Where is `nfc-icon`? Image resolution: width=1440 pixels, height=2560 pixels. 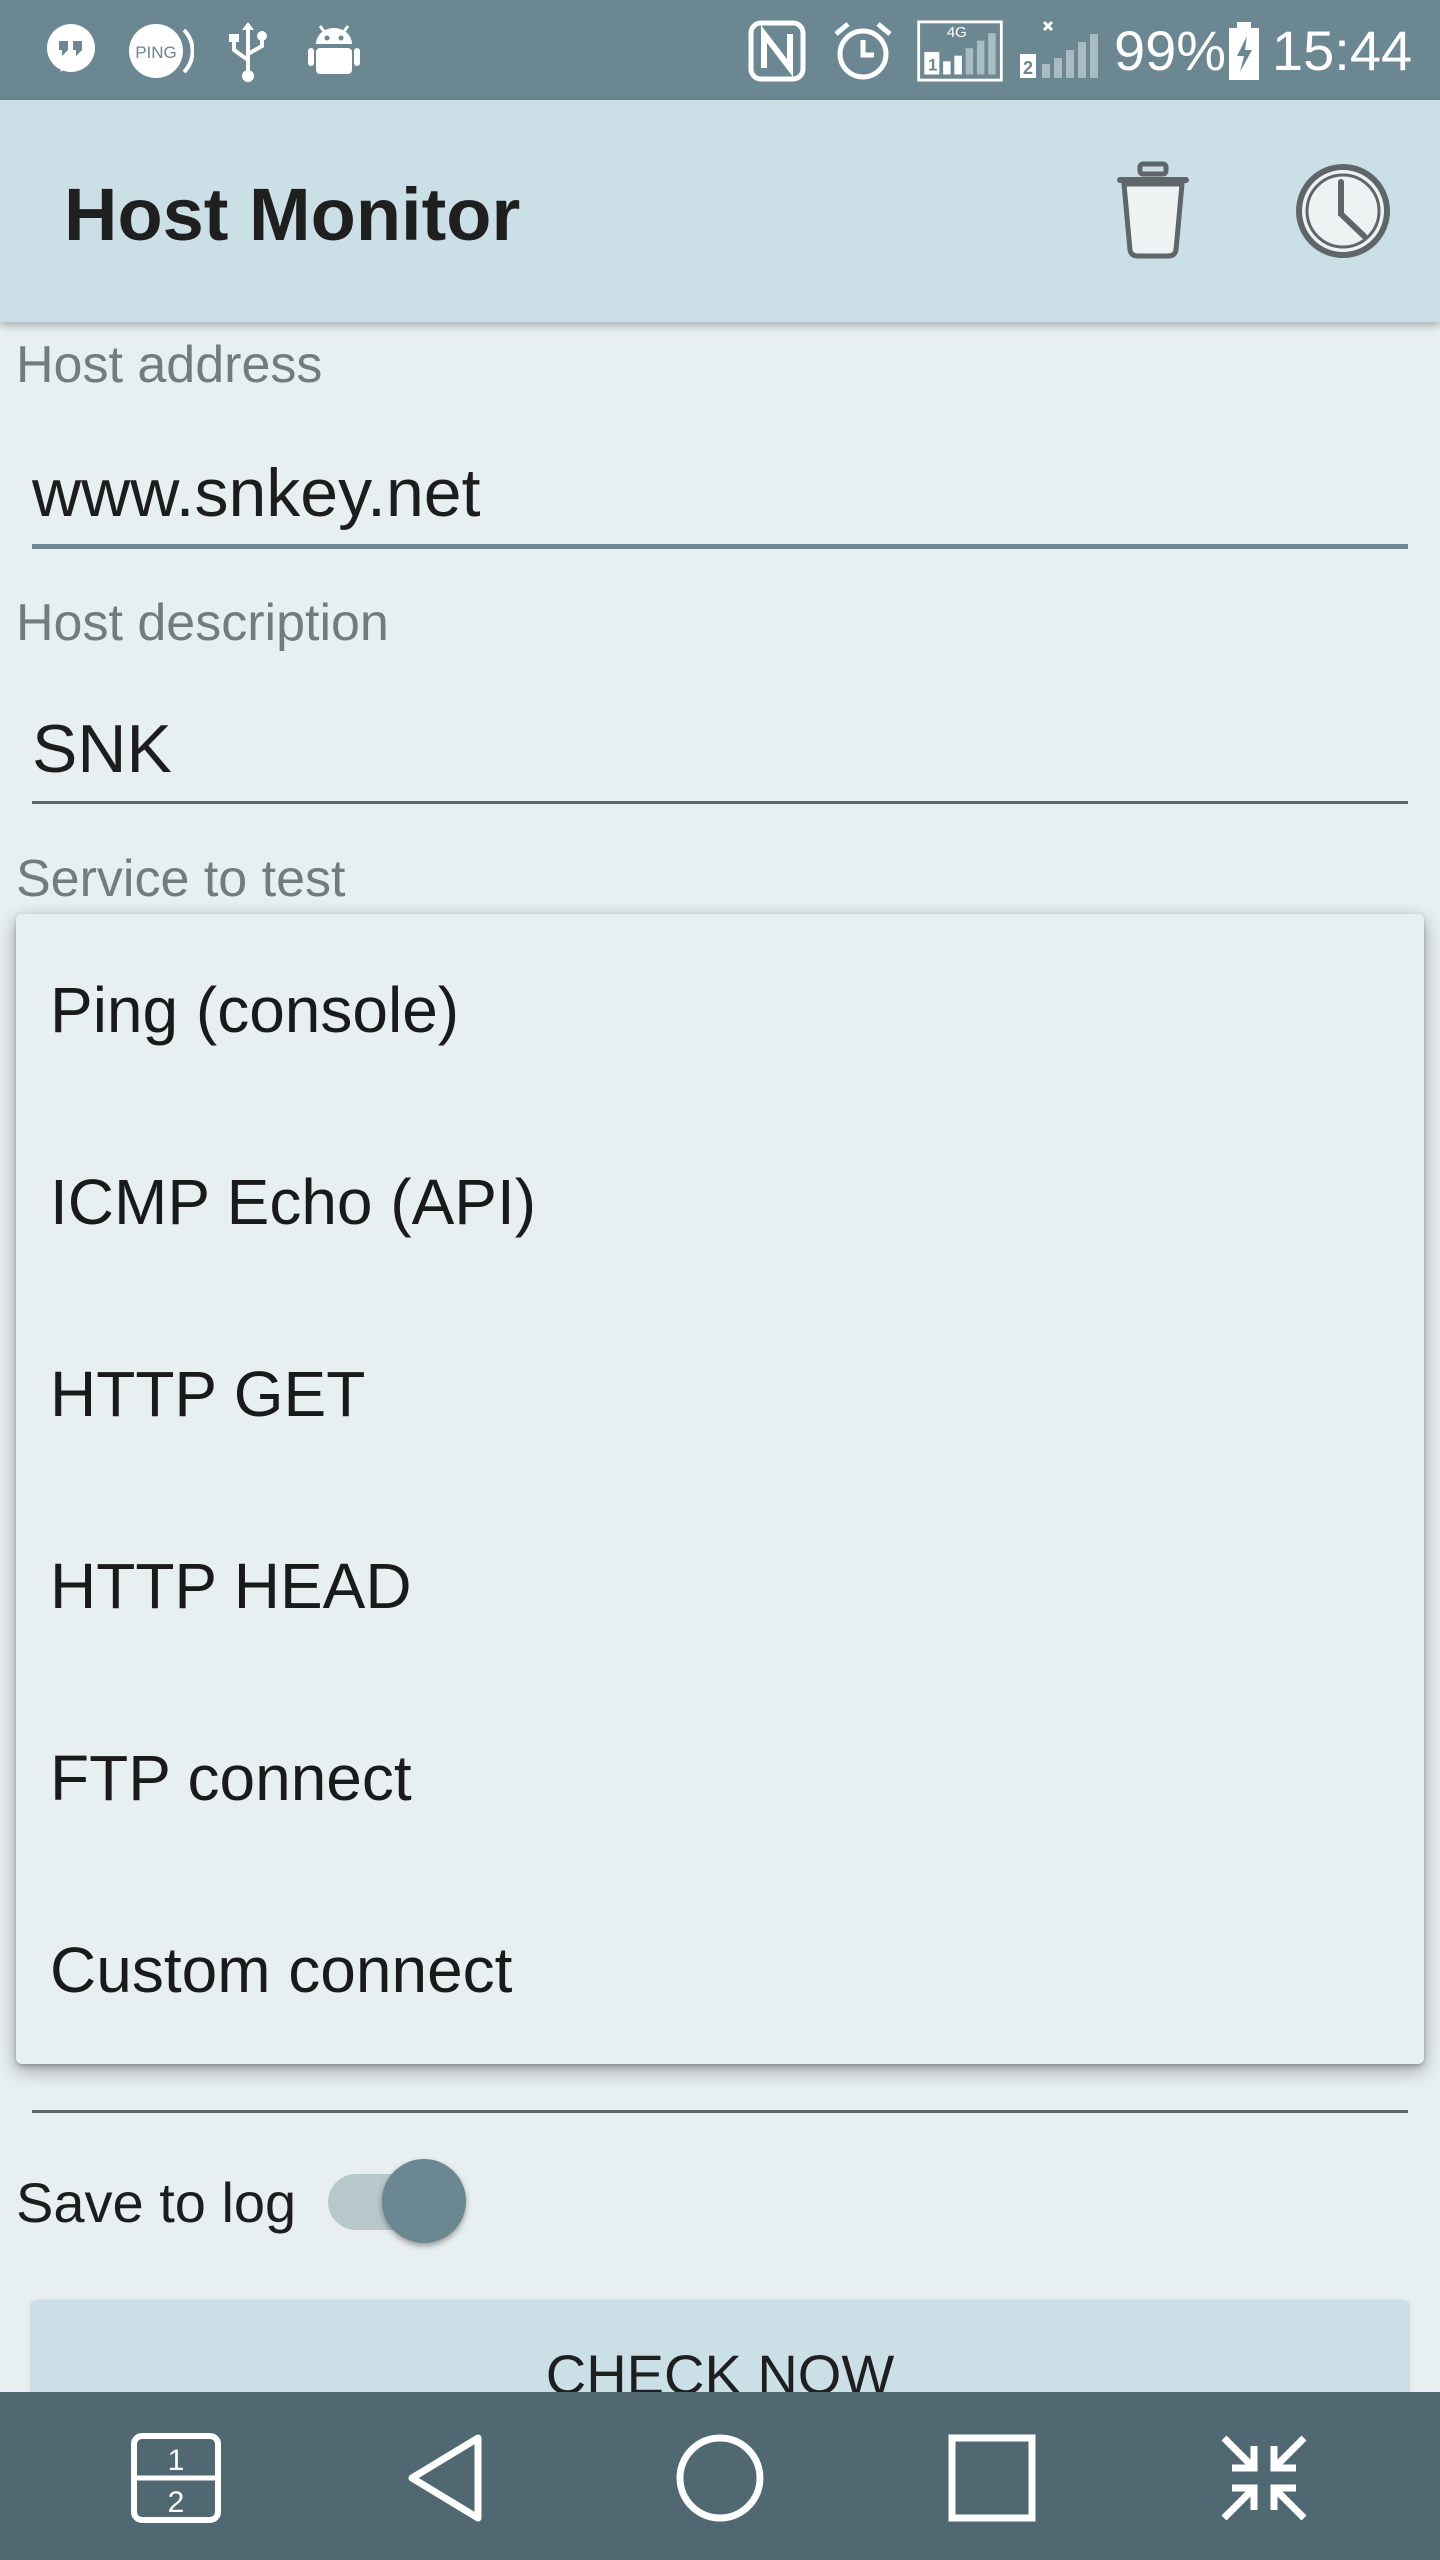 nfc-icon is located at coordinates (777, 51).